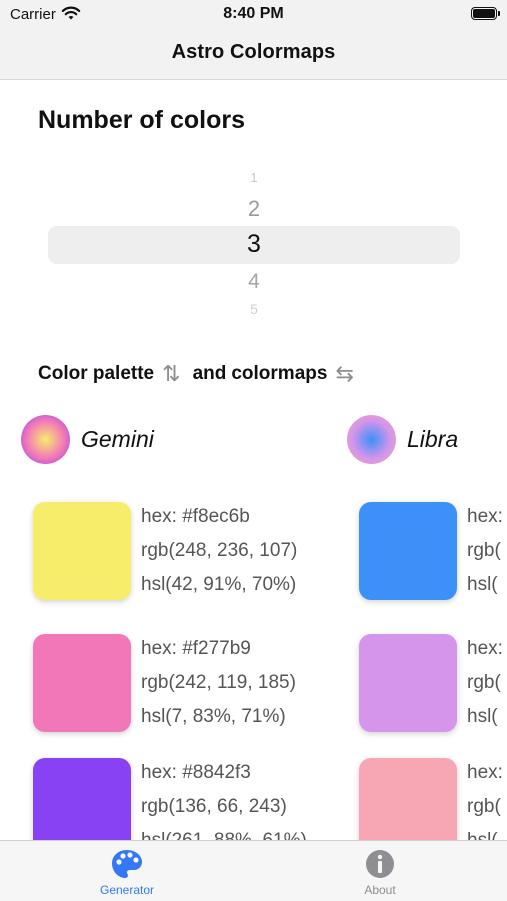 This screenshot has width=507, height=901. Describe the element at coordinates (254, 282) in the screenshot. I see `picker-option-4: 4` at that location.